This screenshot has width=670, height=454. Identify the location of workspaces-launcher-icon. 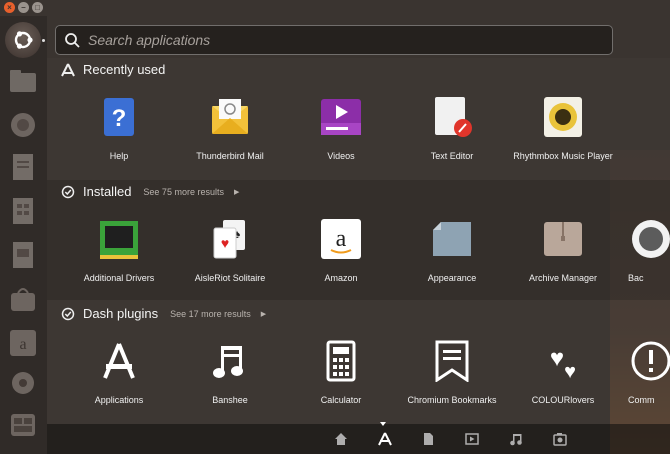
(23, 425).